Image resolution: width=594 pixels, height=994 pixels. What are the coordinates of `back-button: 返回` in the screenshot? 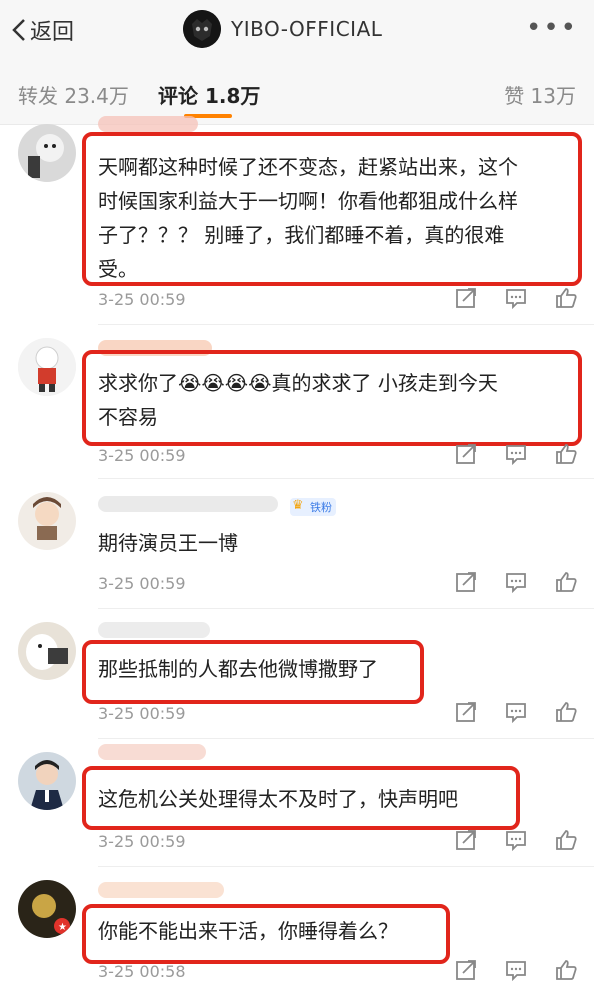 It's located at (43, 30).